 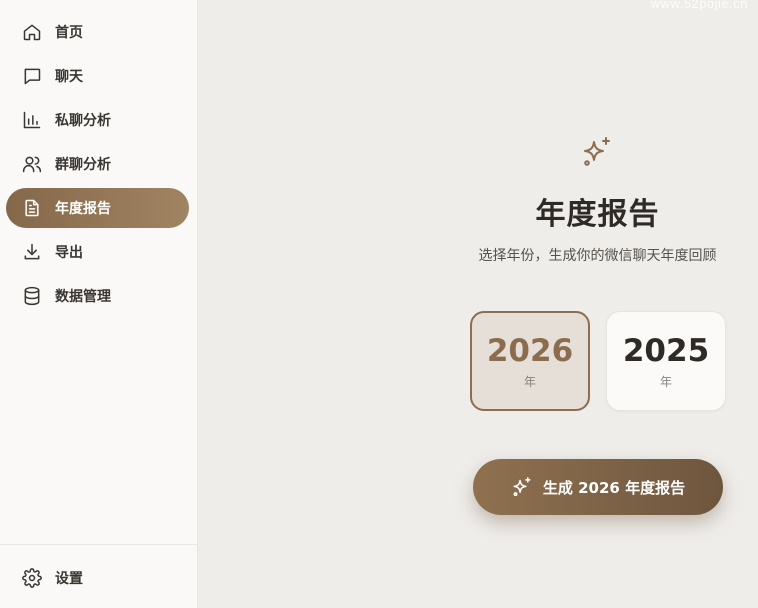 I want to click on year-option-2026: 2026 年, so click(x=530, y=361).